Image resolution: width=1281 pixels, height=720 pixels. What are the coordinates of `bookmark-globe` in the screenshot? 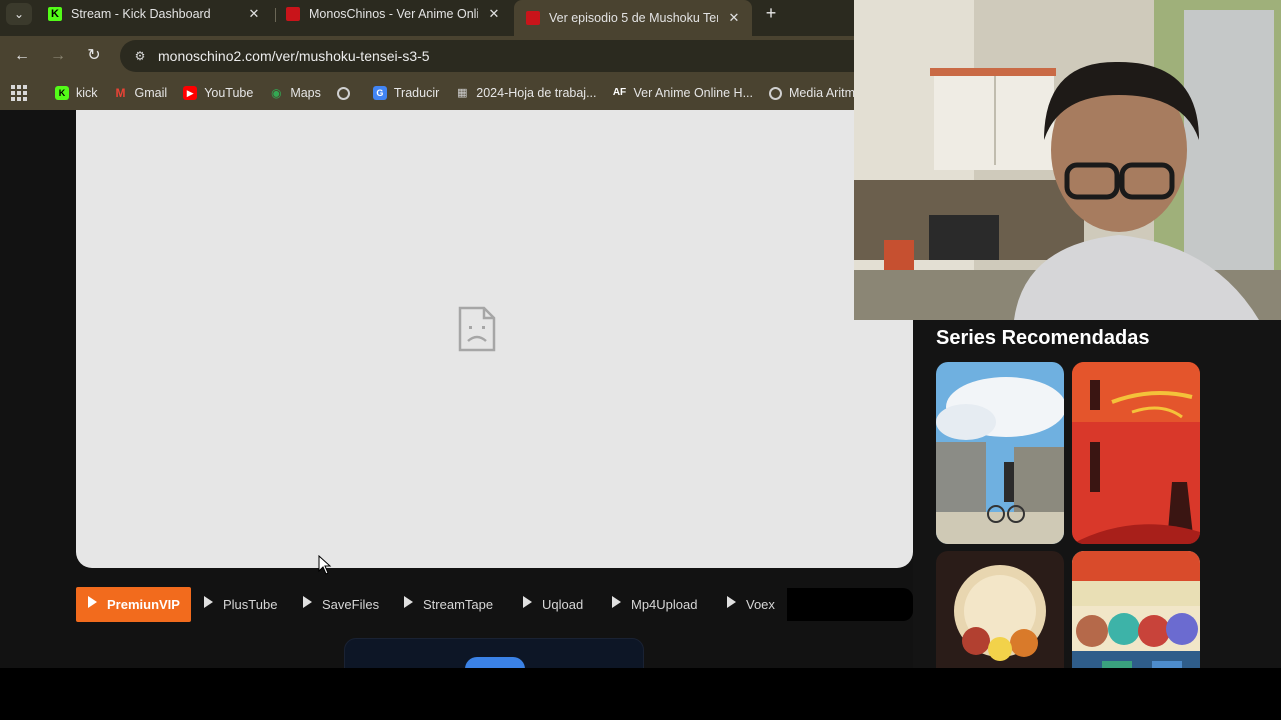 It's located at (346, 93).